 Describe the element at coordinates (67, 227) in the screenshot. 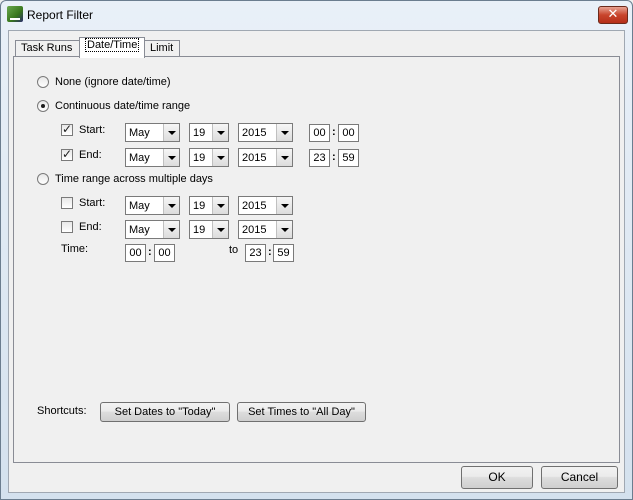

I see `multi-end-checkbox` at that location.